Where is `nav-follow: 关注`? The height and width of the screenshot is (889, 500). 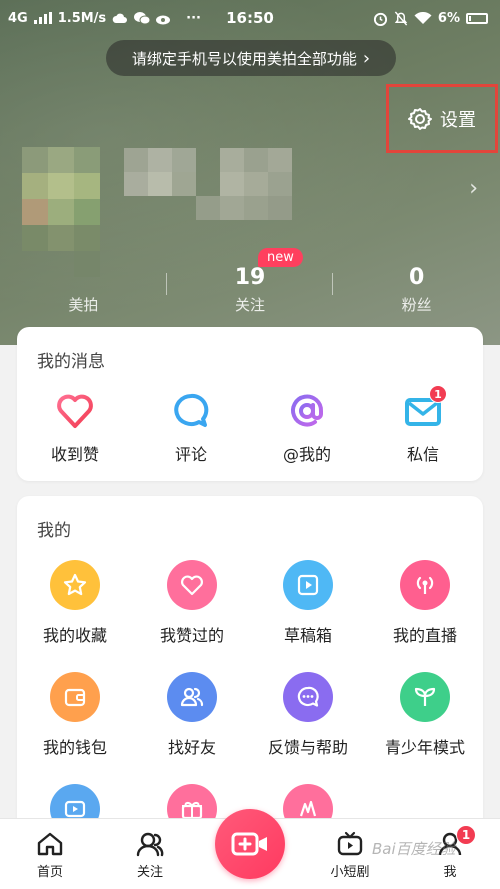
nav-follow: 关注 is located at coordinates (150, 855).